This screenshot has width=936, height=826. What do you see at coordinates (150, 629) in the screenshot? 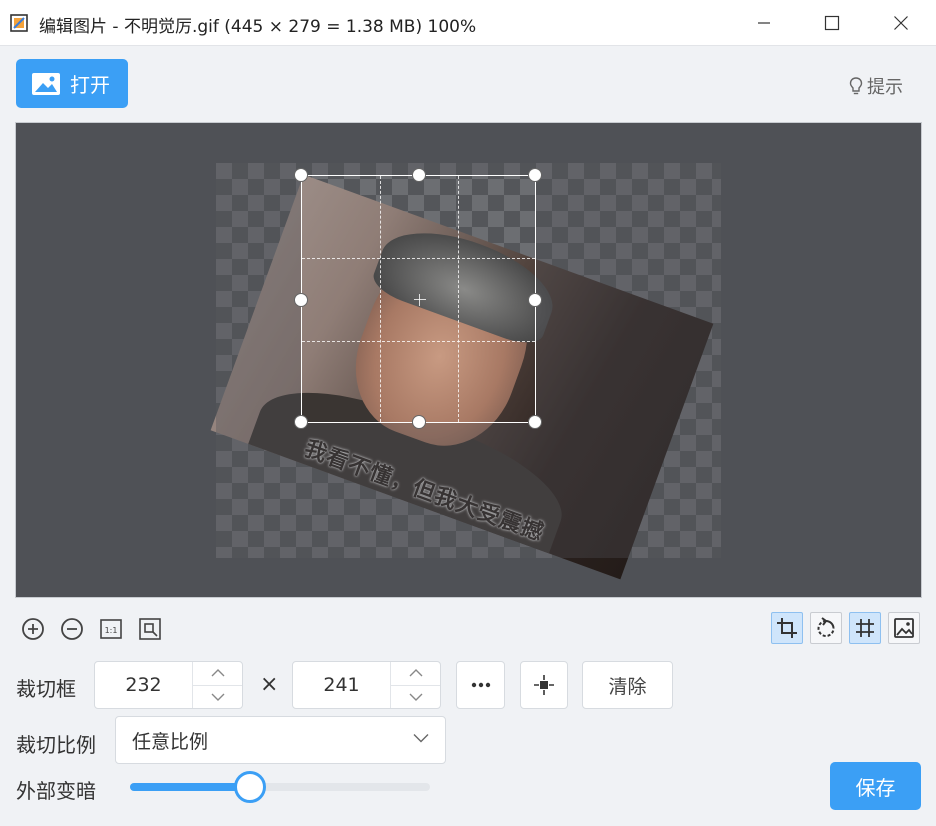
I see `fit-window-icon` at bounding box center [150, 629].